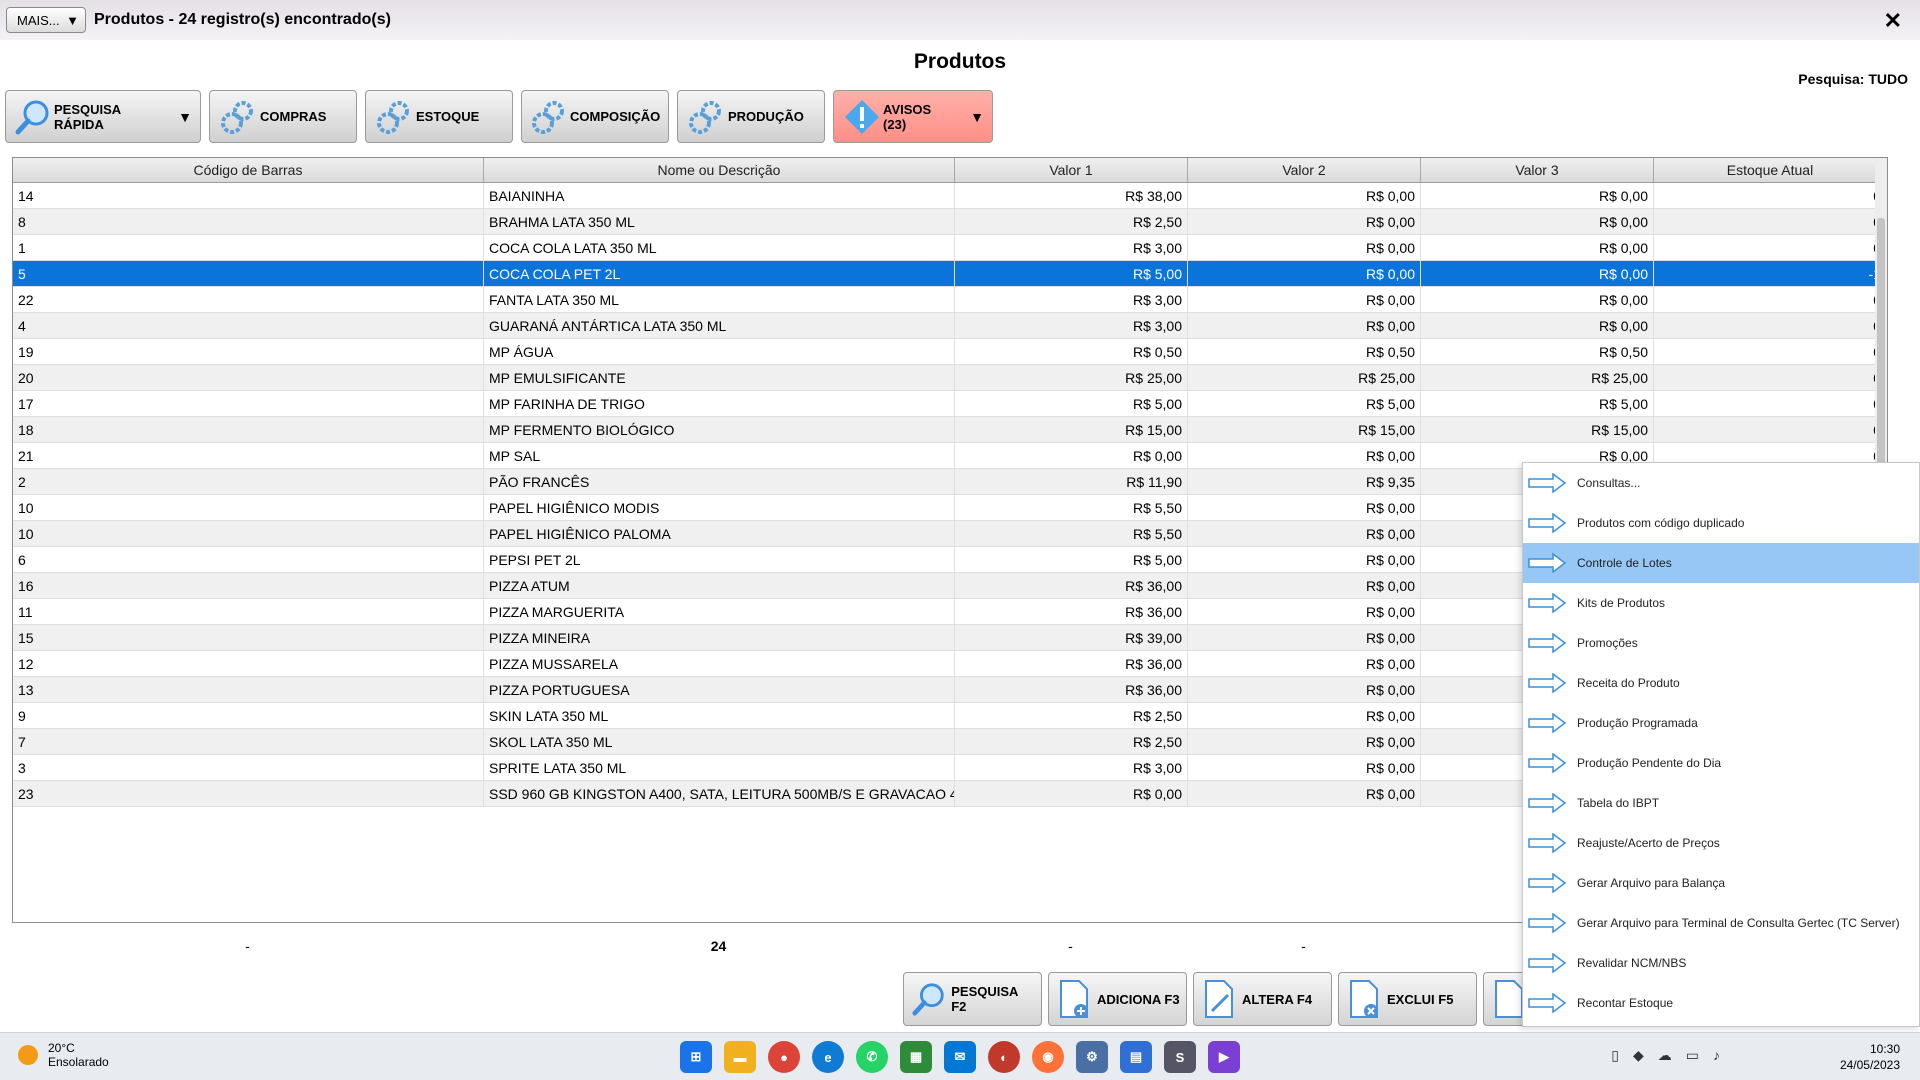  I want to click on cell-codigo: 22, so click(248, 299).